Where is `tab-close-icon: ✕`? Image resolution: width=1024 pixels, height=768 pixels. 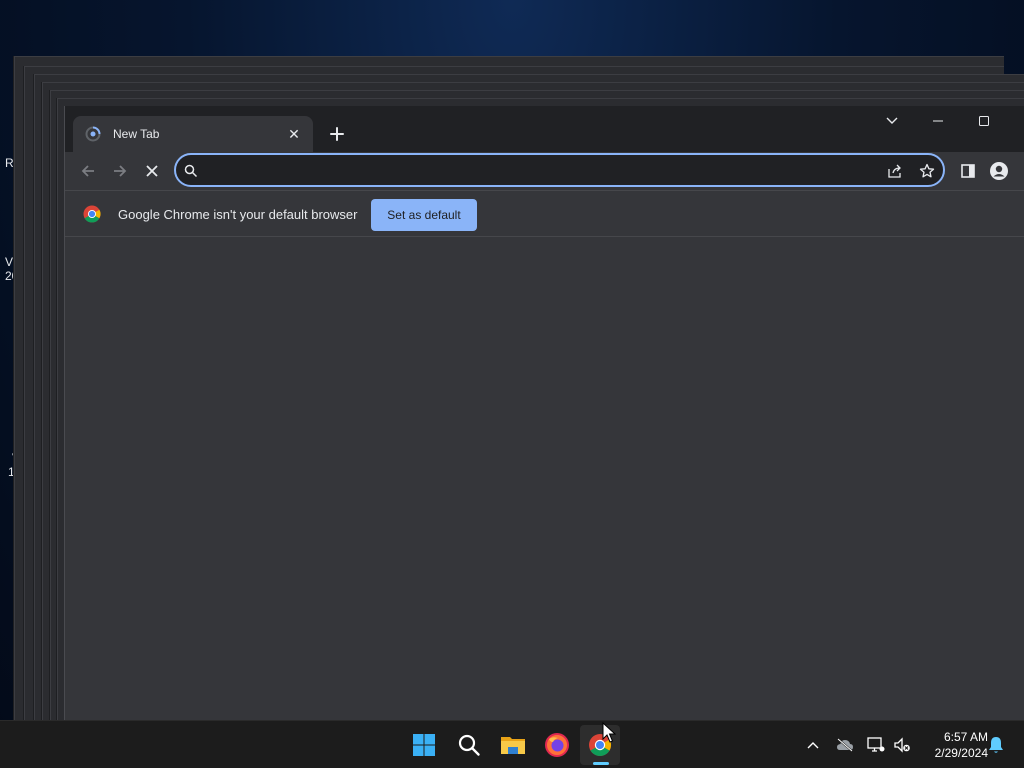
tab-close-icon: ✕ is located at coordinates (294, 134).